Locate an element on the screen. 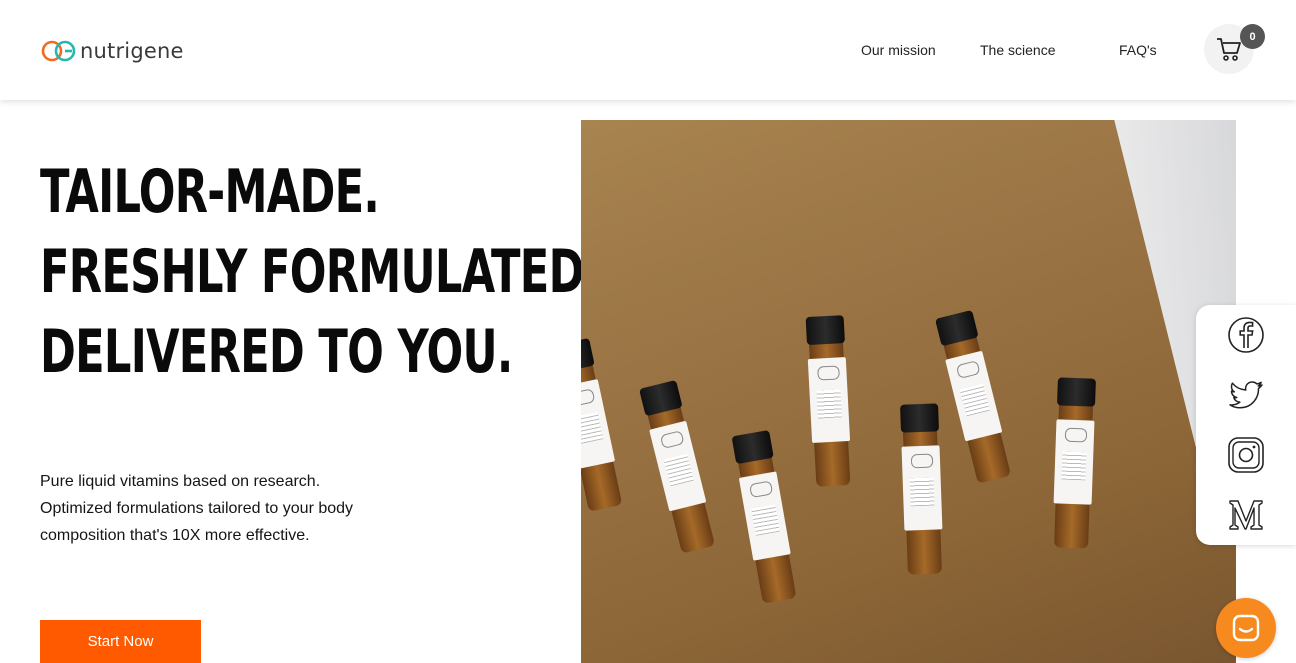 This screenshot has width=1296, height=663. nav-faqs: FAQ's is located at coordinates (1138, 50).